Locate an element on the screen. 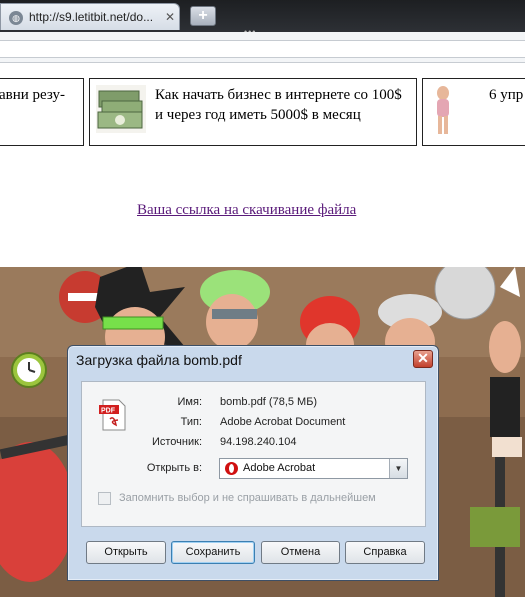  browser-toolbar is located at coordinates (262, 47).